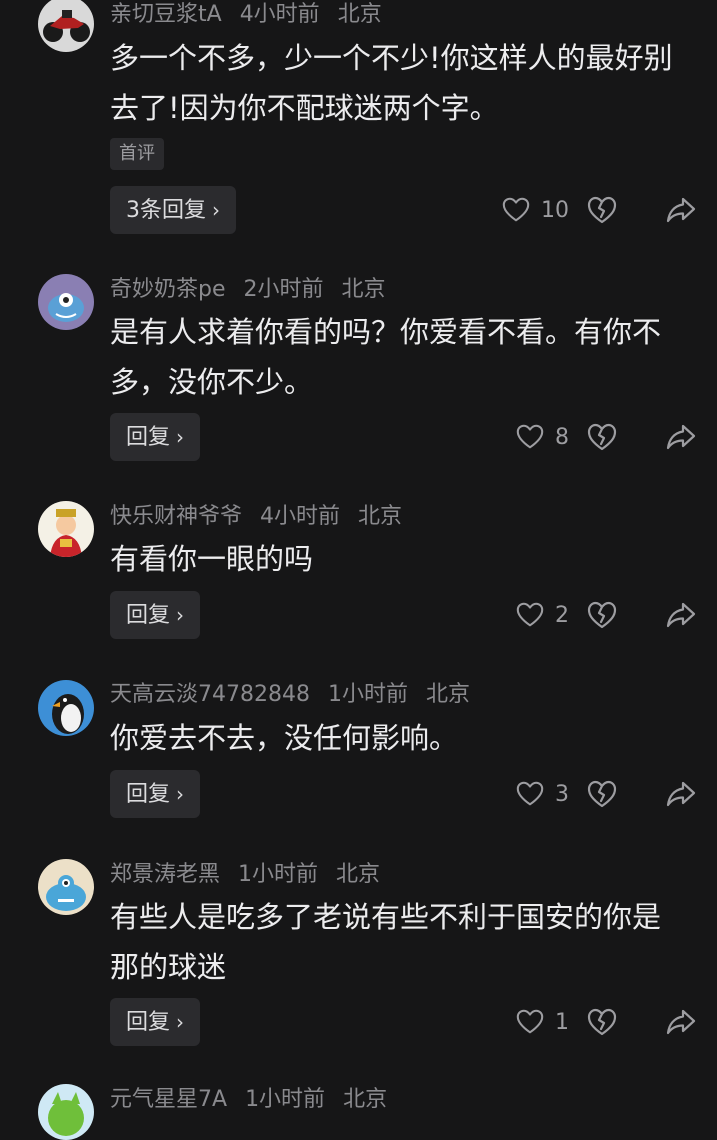 The height and width of the screenshot is (1140, 717). I want to click on comment-meta: 天高云淡74782848 1小时前 北京, so click(299, 695).